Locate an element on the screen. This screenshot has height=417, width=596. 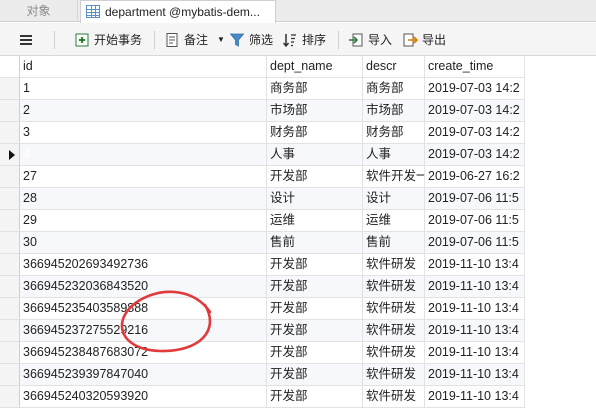
cell-descr: 售前 is located at coordinates (394, 243).